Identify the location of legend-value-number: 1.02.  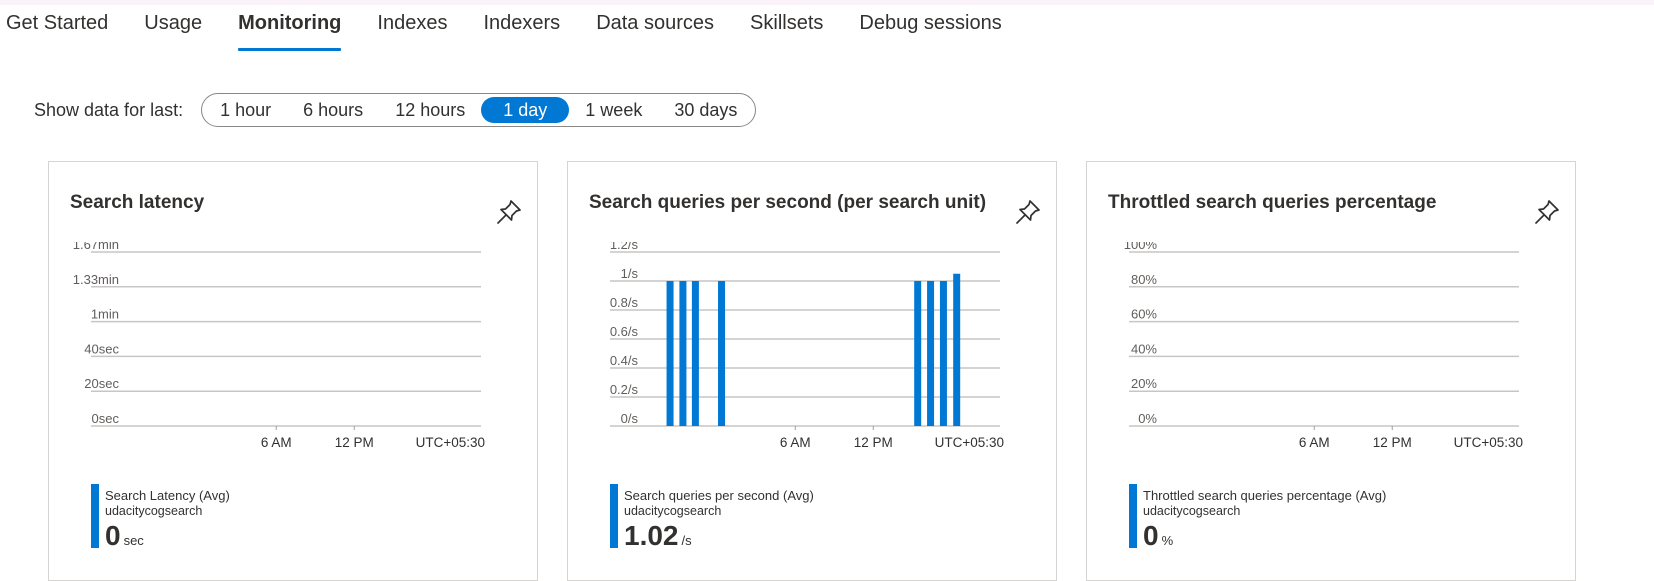
(651, 535).